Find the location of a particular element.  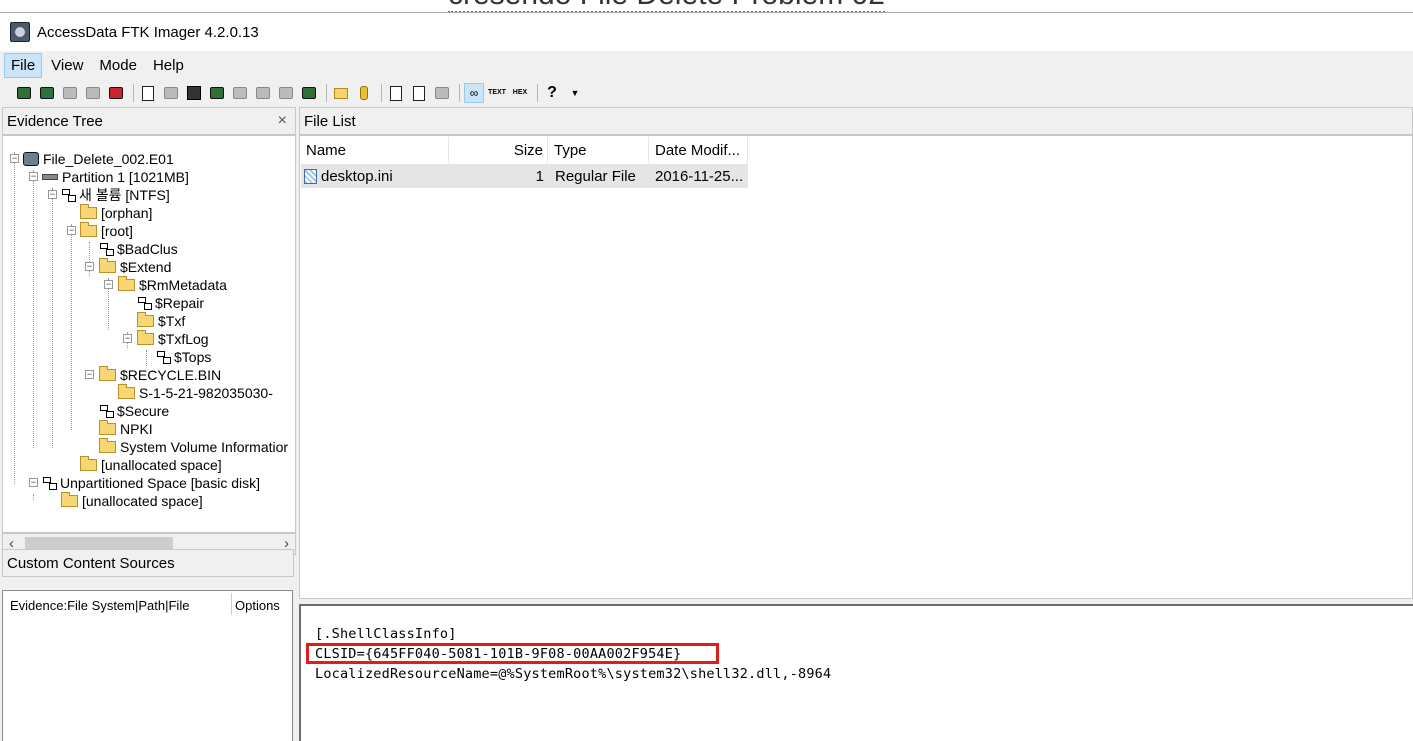

file-name-cell: desktop.ini is located at coordinates (376, 176).